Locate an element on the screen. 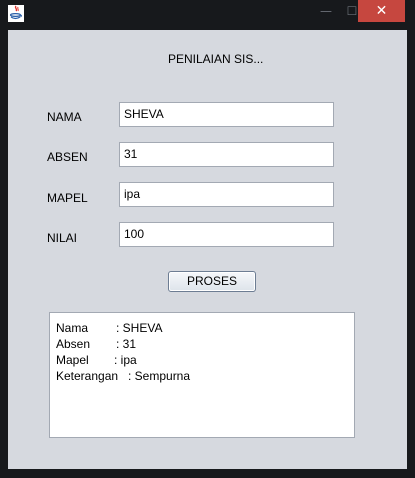  mapel-label: MAPEL is located at coordinates (67, 198).